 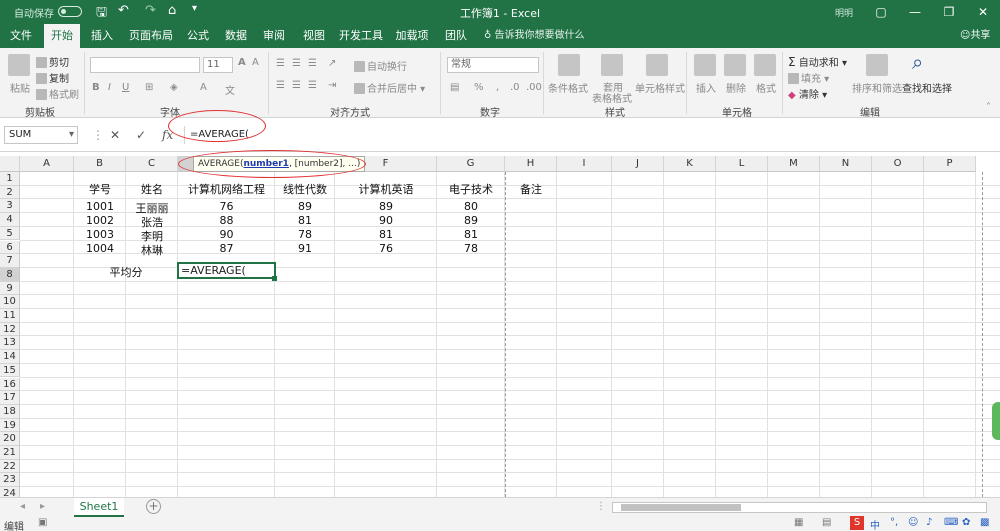 What do you see at coordinates (471, 206) in the screenshot?
I see `data-cell: 80` at bounding box center [471, 206].